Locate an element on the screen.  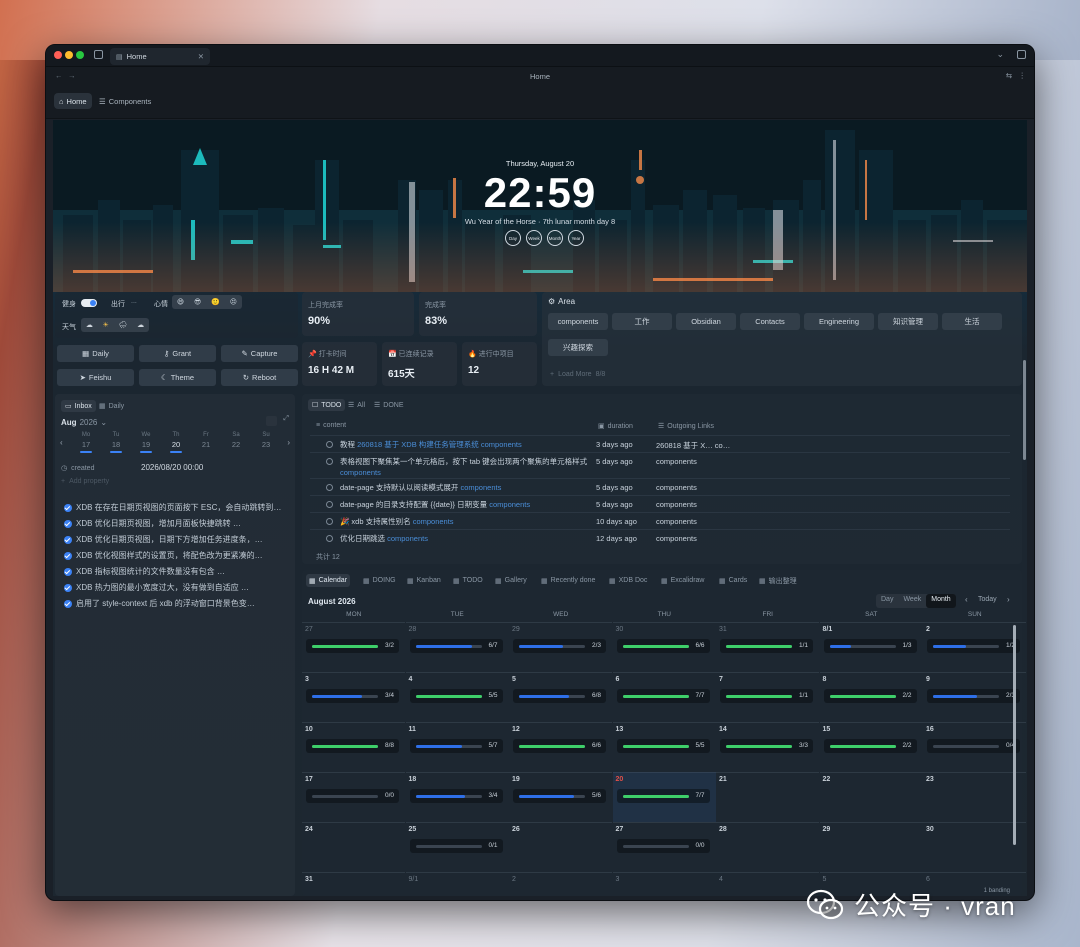
done-tab: ☰ DONE is located at coordinates (389, 405).